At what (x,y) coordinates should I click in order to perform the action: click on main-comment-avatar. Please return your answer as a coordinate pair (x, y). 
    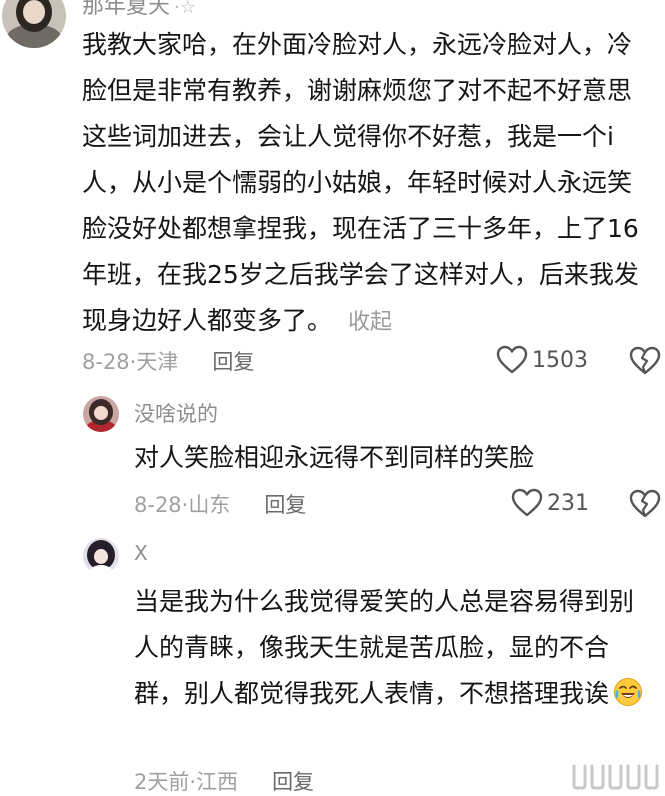
    Looking at the image, I should click on (34, 24).